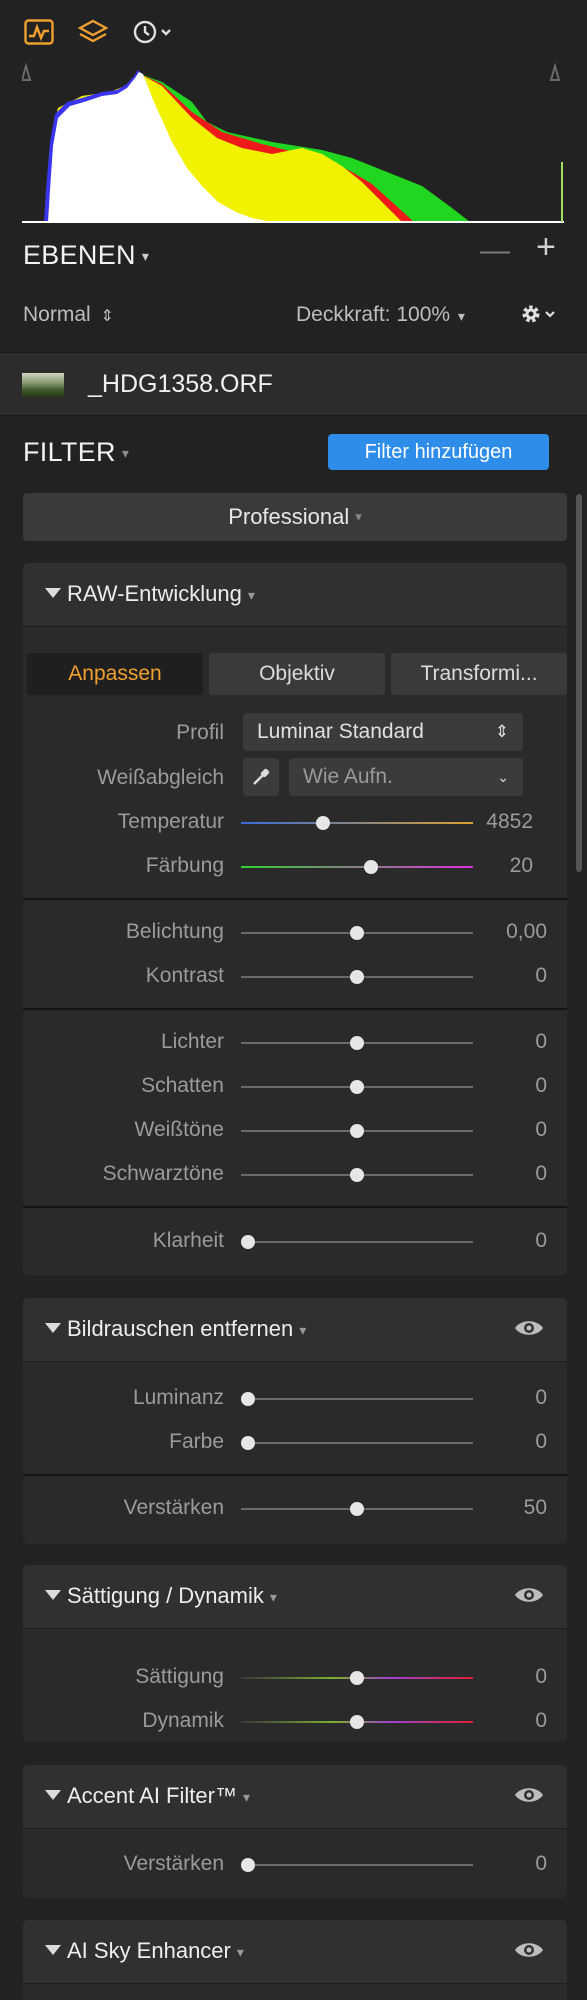 The width and height of the screenshot is (587, 2000). What do you see at coordinates (380, 315) in the screenshot?
I see `opacity-select: Deckkraft: 100% ▾` at bounding box center [380, 315].